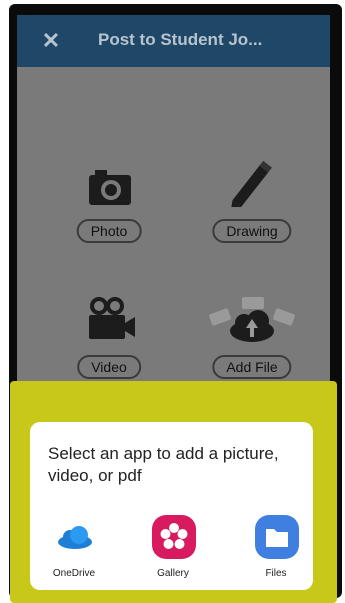 Image resolution: width=345 pixels, height=603 pixels. What do you see at coordinates (174, 537) in the screenshot?
I see `gallery-icon` at bounding box center [174, 537].